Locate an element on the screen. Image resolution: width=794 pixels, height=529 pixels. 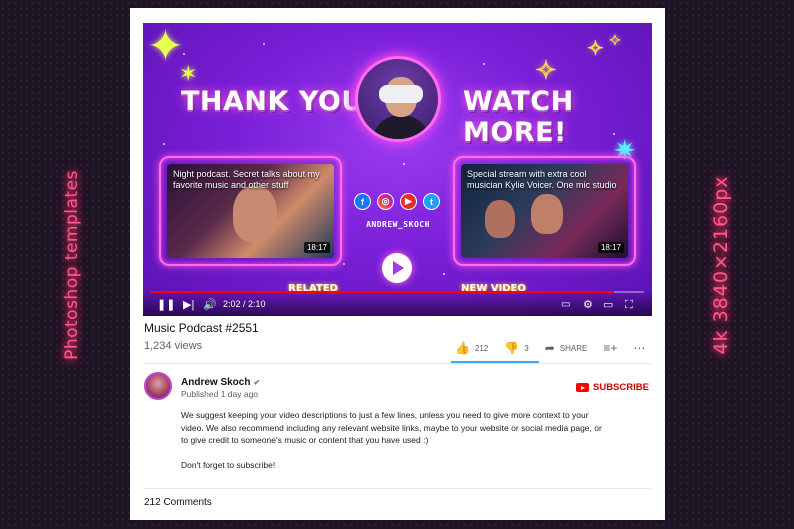
fullscreen-icon: ⛶ is located at coordinates (629, 305).